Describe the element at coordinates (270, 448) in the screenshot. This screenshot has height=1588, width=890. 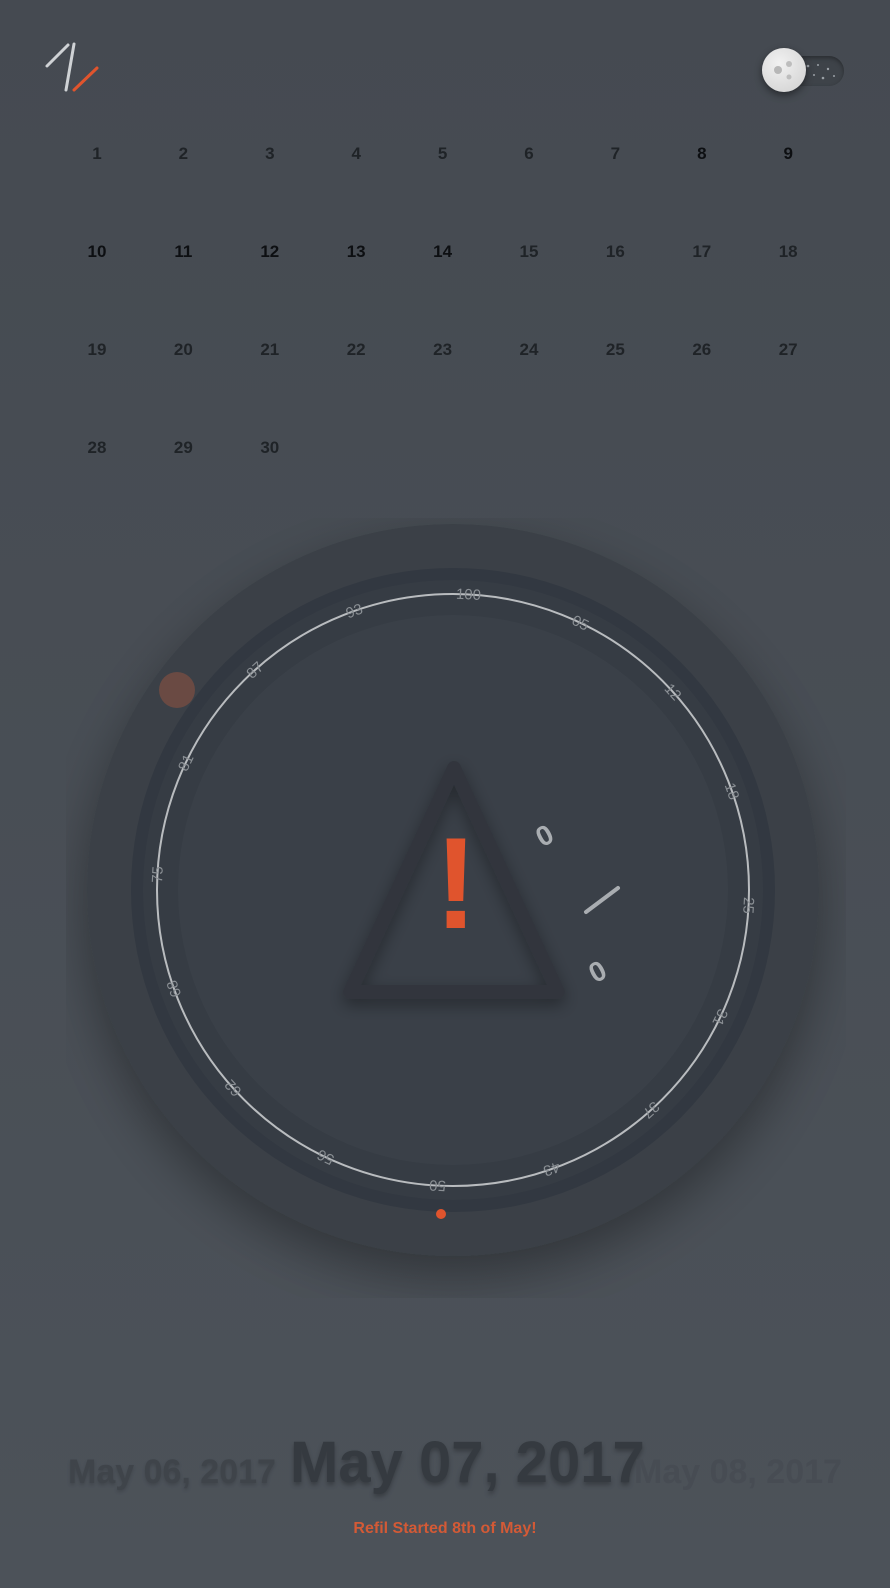
I see `calendar-day: 30` at that location.